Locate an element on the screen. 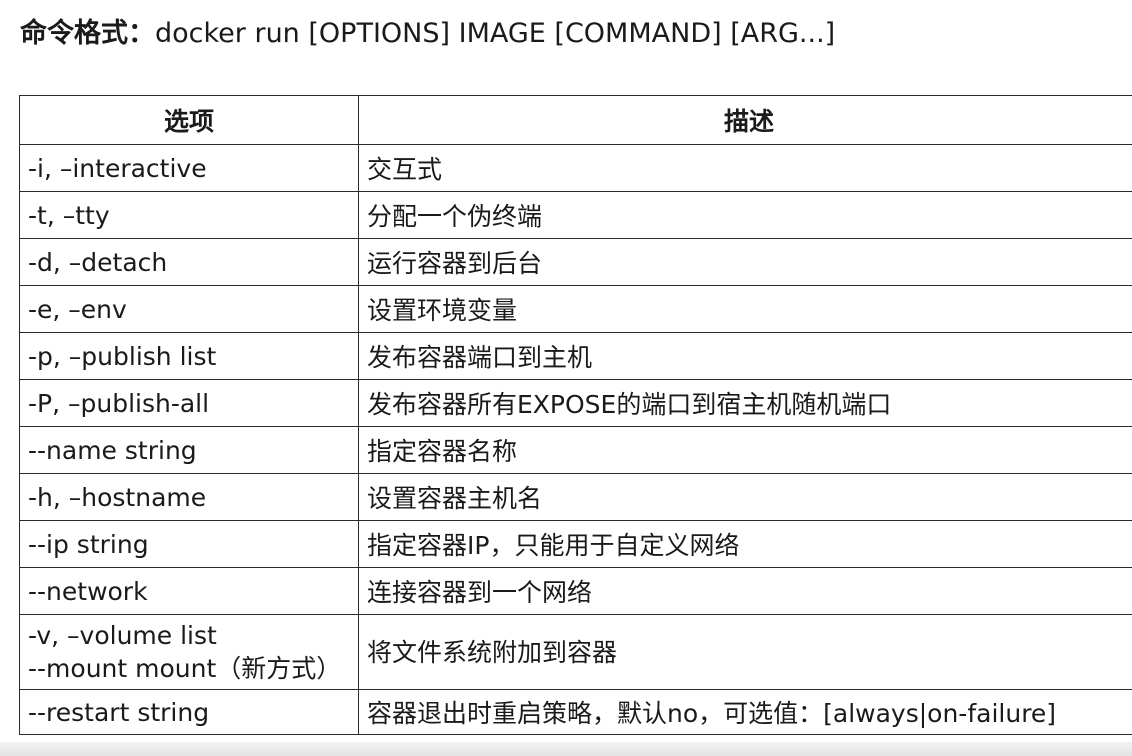 The image size is (1132, 756). table-row: -h, –hostname 设置容器主机名 is located at coordinates (575, 497).